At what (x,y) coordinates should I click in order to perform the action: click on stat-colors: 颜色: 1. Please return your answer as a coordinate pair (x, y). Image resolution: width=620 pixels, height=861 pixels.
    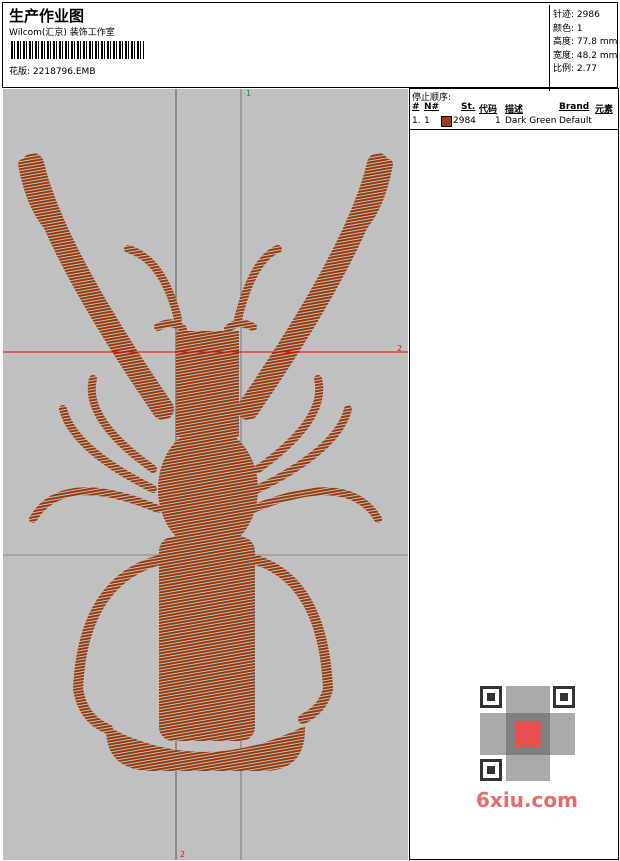
    Looking at the image, I should click on (568, 28).